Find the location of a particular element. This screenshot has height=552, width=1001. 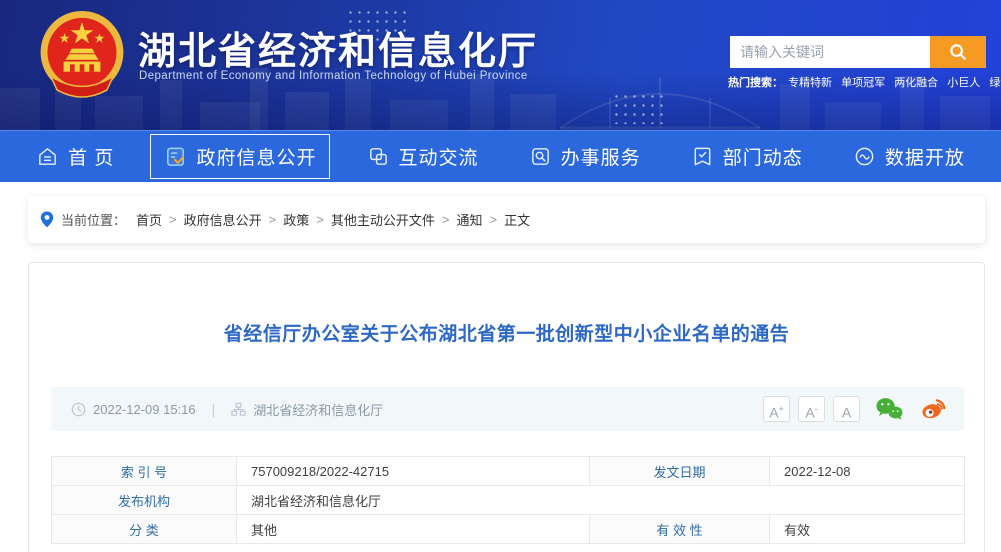

publisher-value: 湖北省经济和信息化厅 is located at coordinates (600, 500).